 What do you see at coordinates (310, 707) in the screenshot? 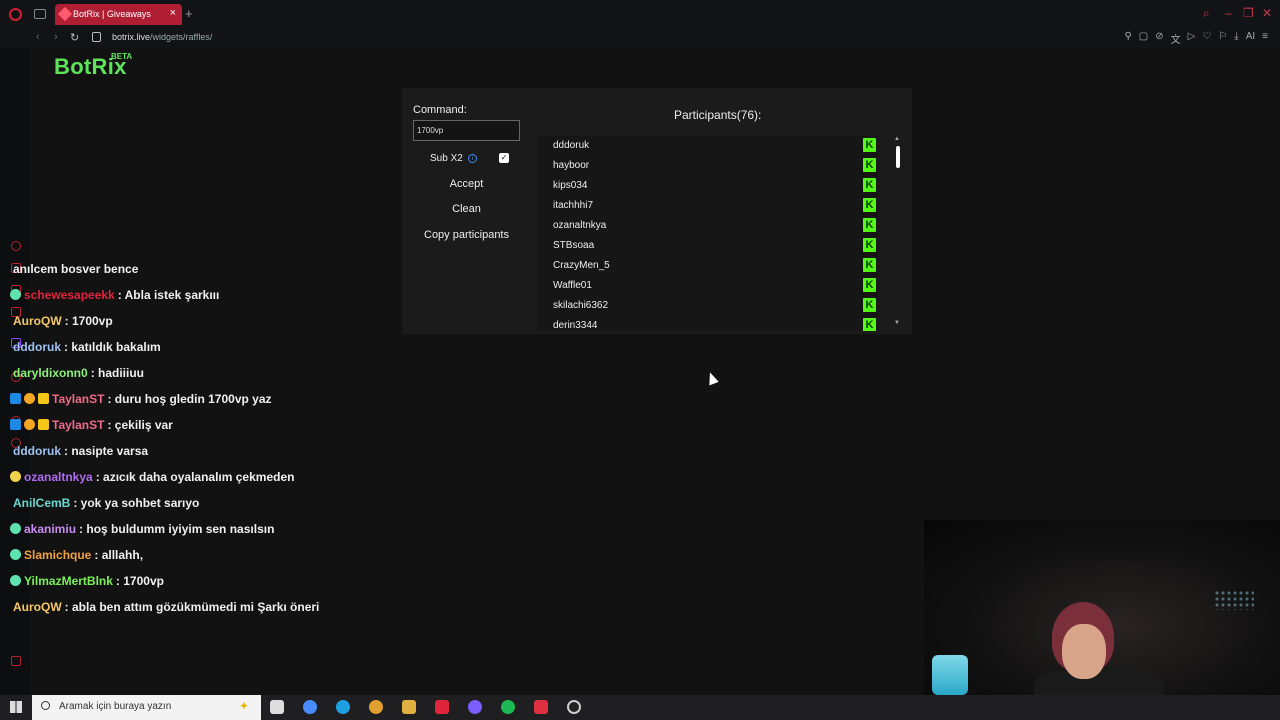
I see `copilot-icon` at bounding box center [310, 707].